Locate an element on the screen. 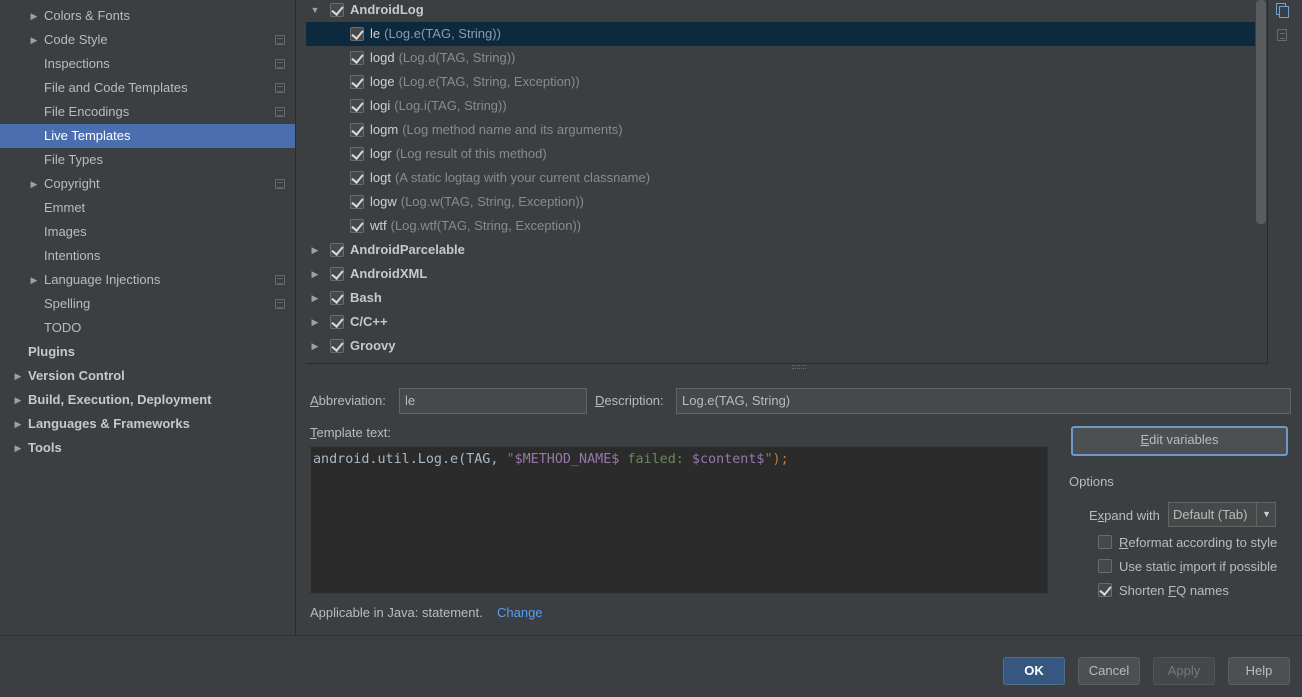 Image resolution: width=1302 pixels, height=697 pixels. description-input: Log.e(TAG, String) is located at coordinates (983, 401).